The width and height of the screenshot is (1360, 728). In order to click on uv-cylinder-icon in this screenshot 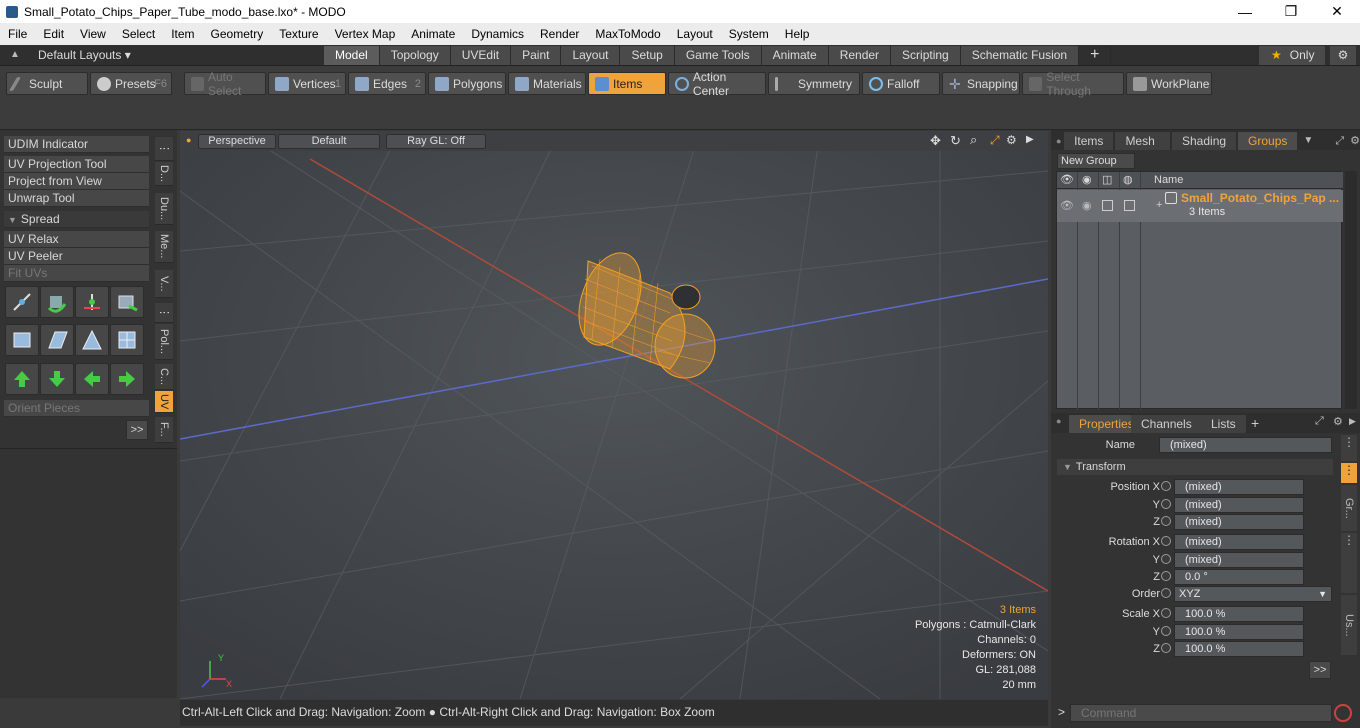, I will do `click(22, 340)`.